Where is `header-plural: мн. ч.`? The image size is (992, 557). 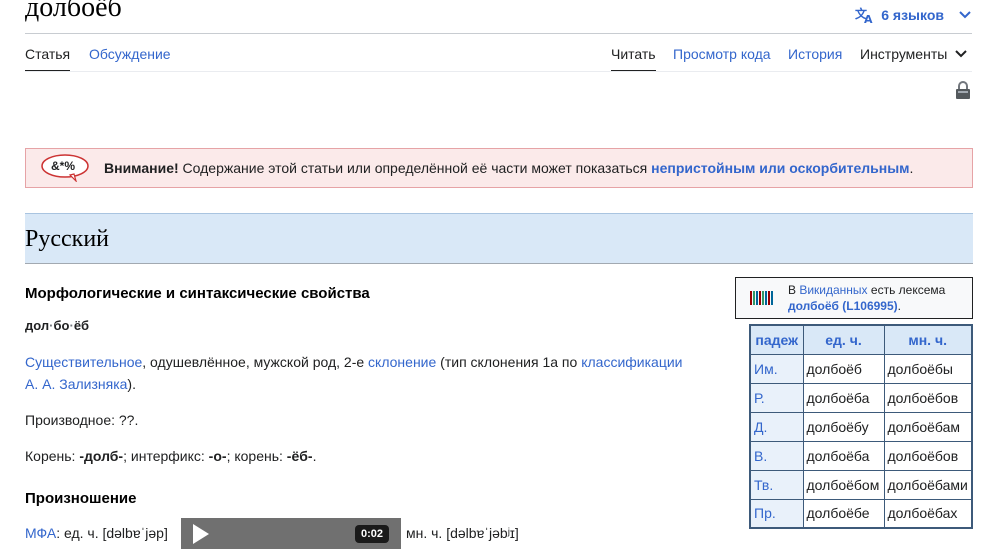
header-plural: мн. ч. is located at coordinates (928, 339).